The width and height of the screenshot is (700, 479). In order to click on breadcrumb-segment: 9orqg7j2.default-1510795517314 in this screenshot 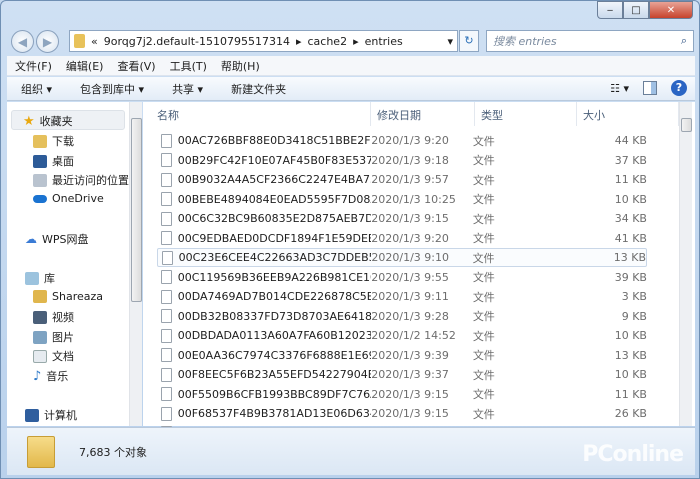, I will do `click(197, 41)`.